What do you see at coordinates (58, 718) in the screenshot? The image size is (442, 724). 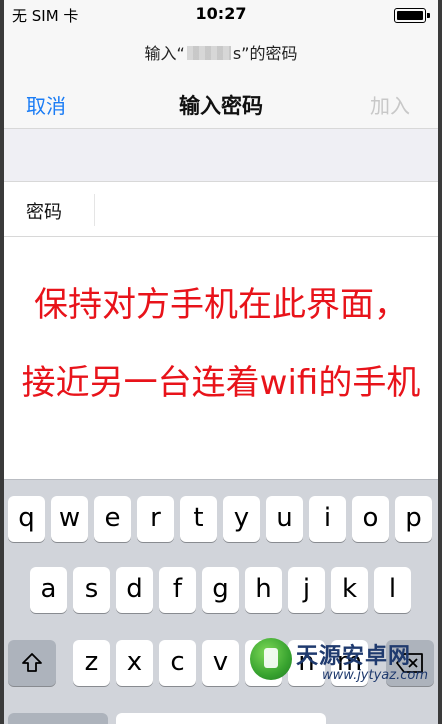 I see `numbers-key` at bounding box center [58, 718].